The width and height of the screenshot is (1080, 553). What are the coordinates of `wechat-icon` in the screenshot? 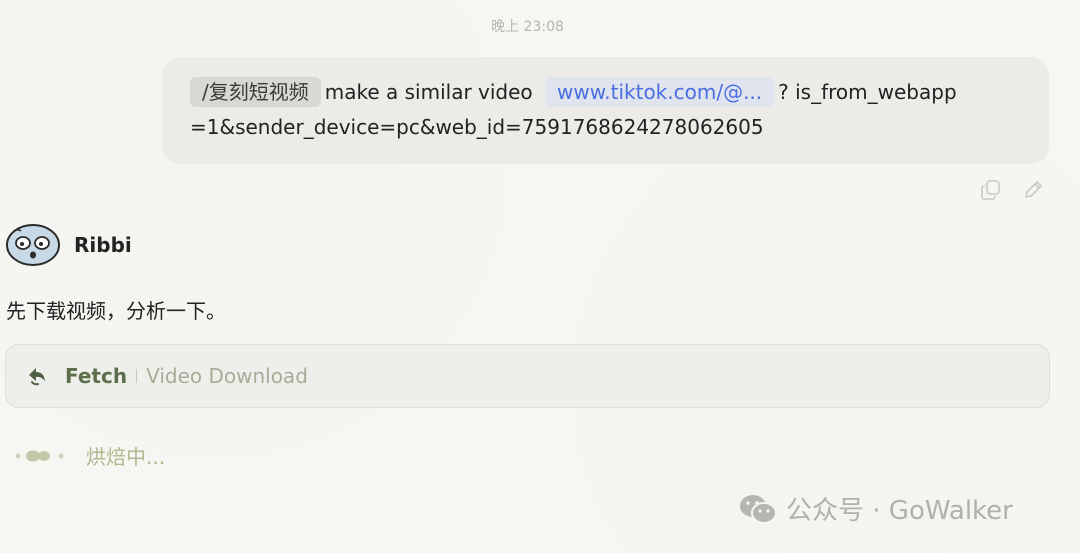 It's located at (758, 509).